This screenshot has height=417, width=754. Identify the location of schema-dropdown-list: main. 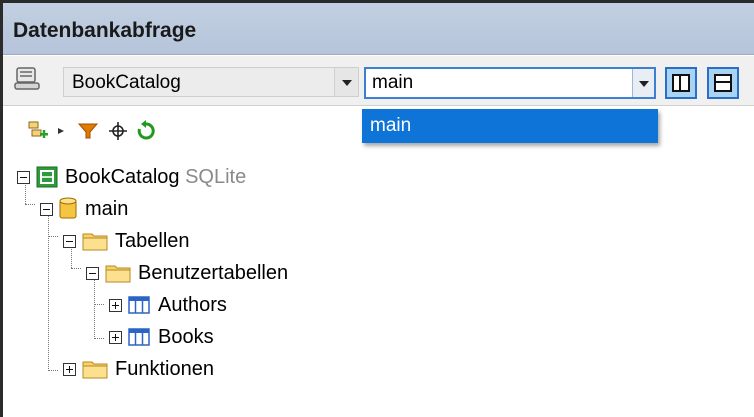
(510, 126).